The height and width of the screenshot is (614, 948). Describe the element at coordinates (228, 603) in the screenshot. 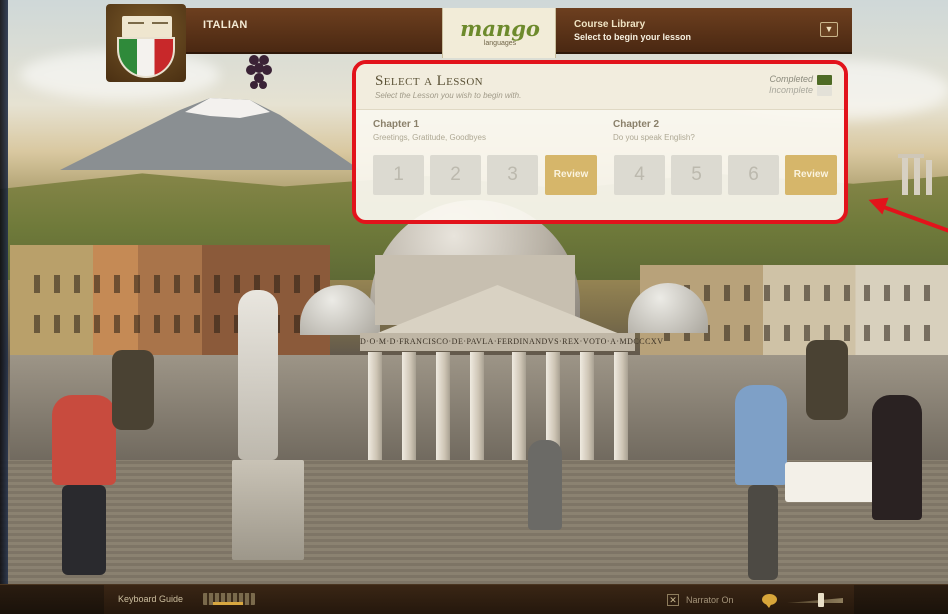

I see `keyboard-icon-highlight` at that location.